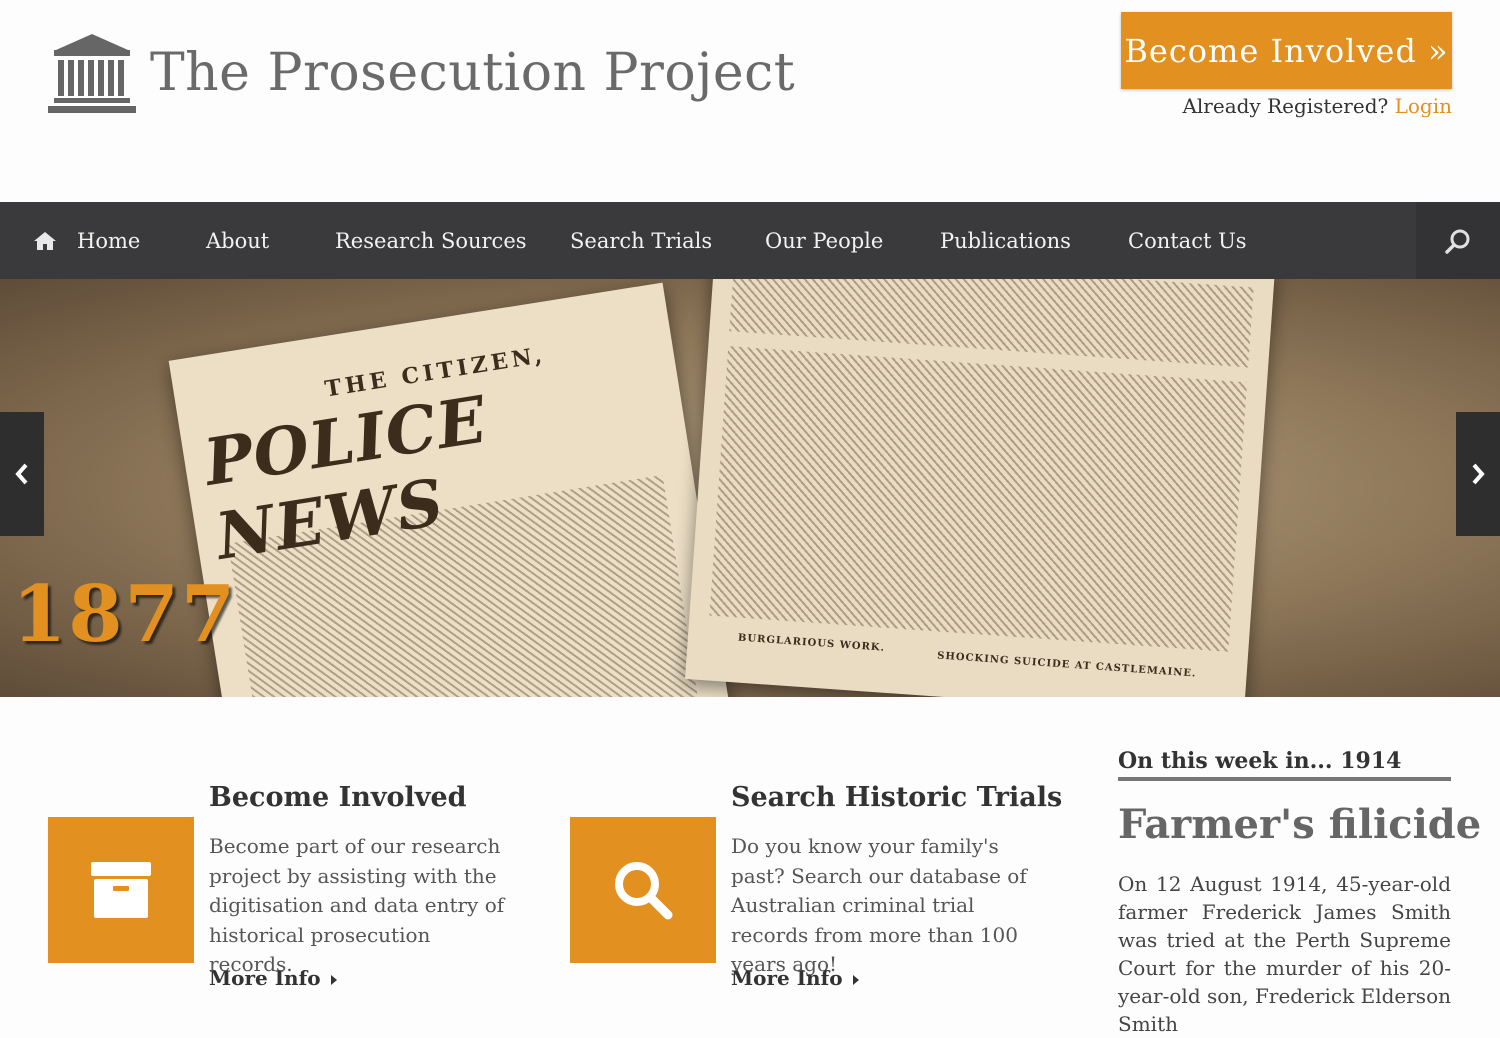 The height and width of the screenshot is (1038, 1500). Describe the element at coordinates (824, 240) in the screenshot. I see `nav-item-our-people: Our People` at that location.